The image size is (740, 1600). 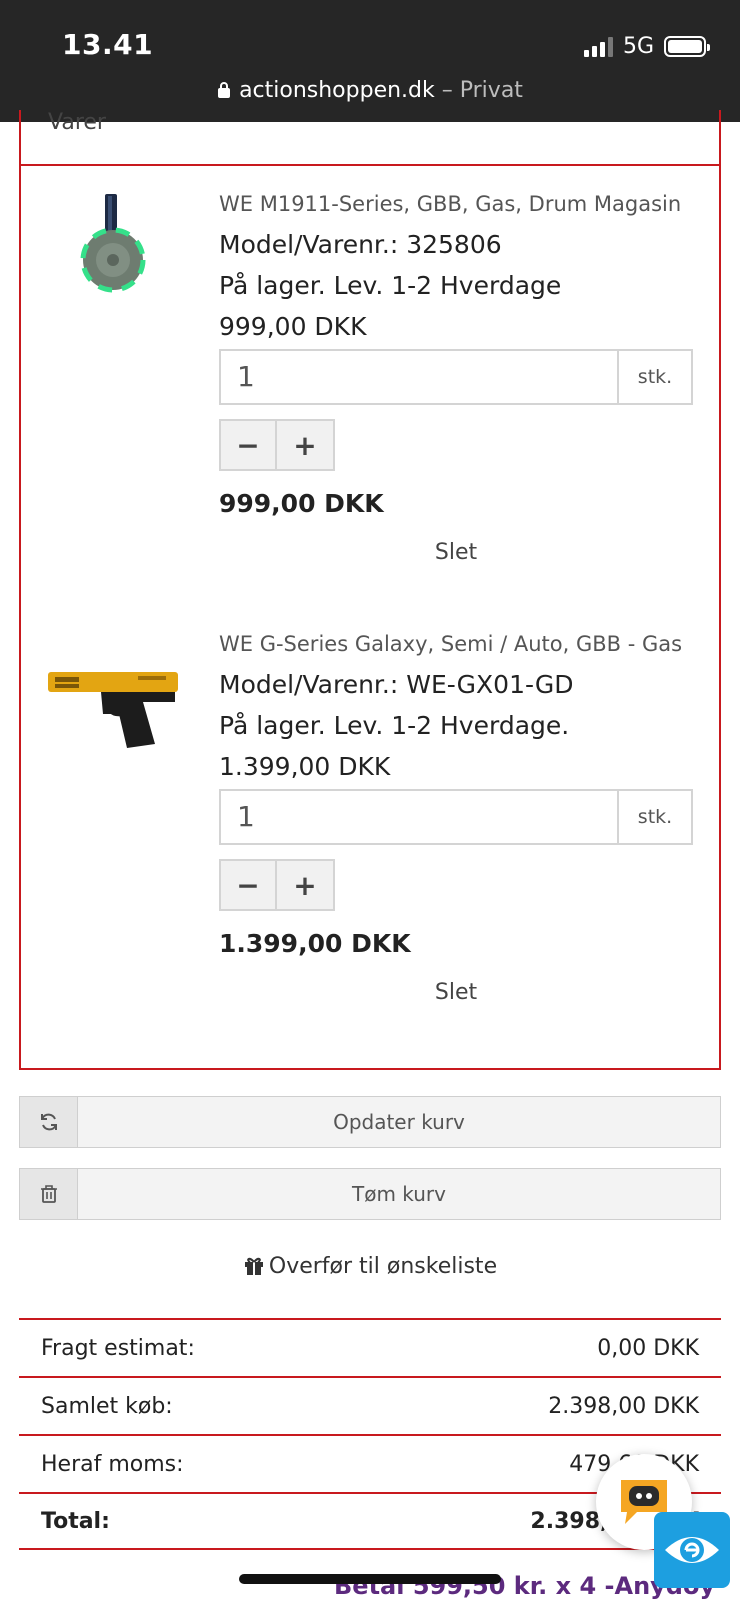 I want to click on pistol-image, so click(x=115, y=704).